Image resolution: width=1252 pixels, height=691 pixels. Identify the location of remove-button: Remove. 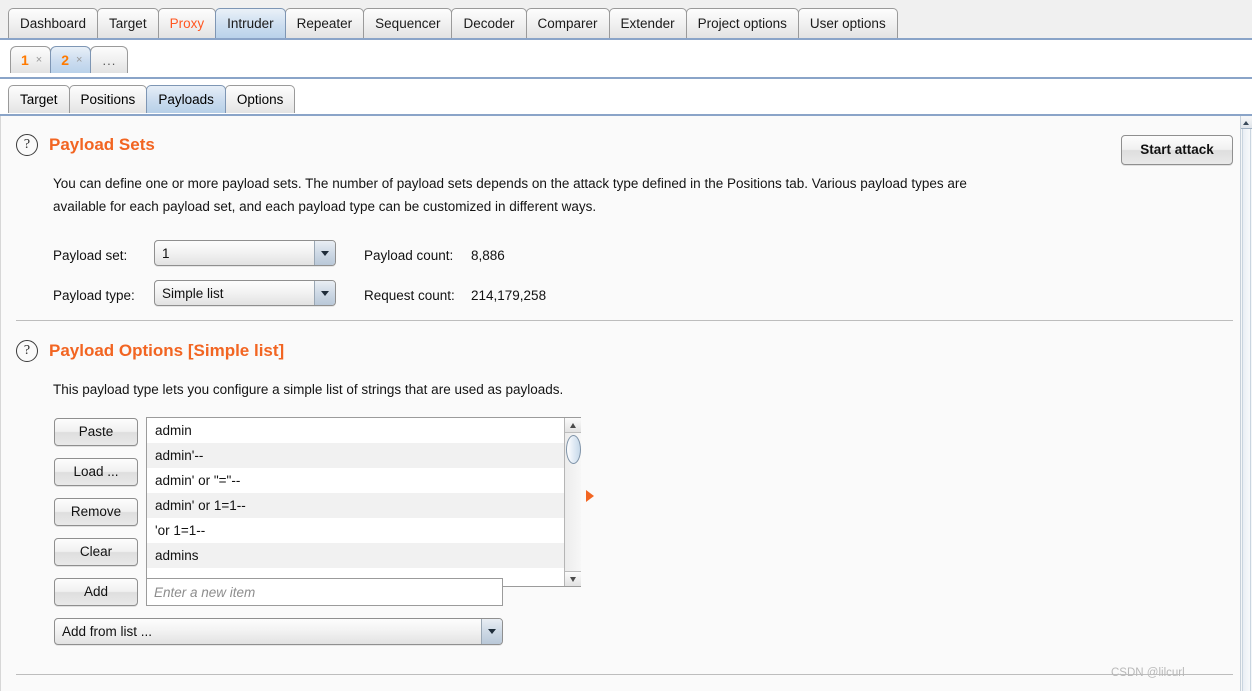
(96, 512).